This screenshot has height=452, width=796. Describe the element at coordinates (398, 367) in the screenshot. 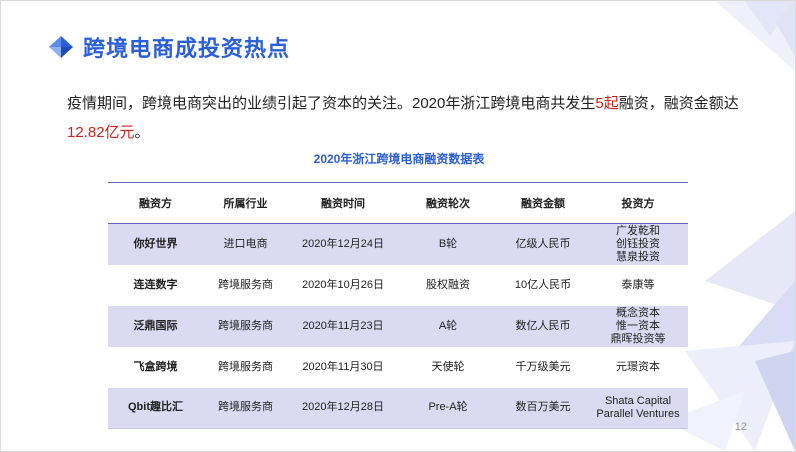

I see `table-row: 飞盒跨境 跨境服务商 2020年11月30日 天使轮 千万级美元 元璟资本` at that location.